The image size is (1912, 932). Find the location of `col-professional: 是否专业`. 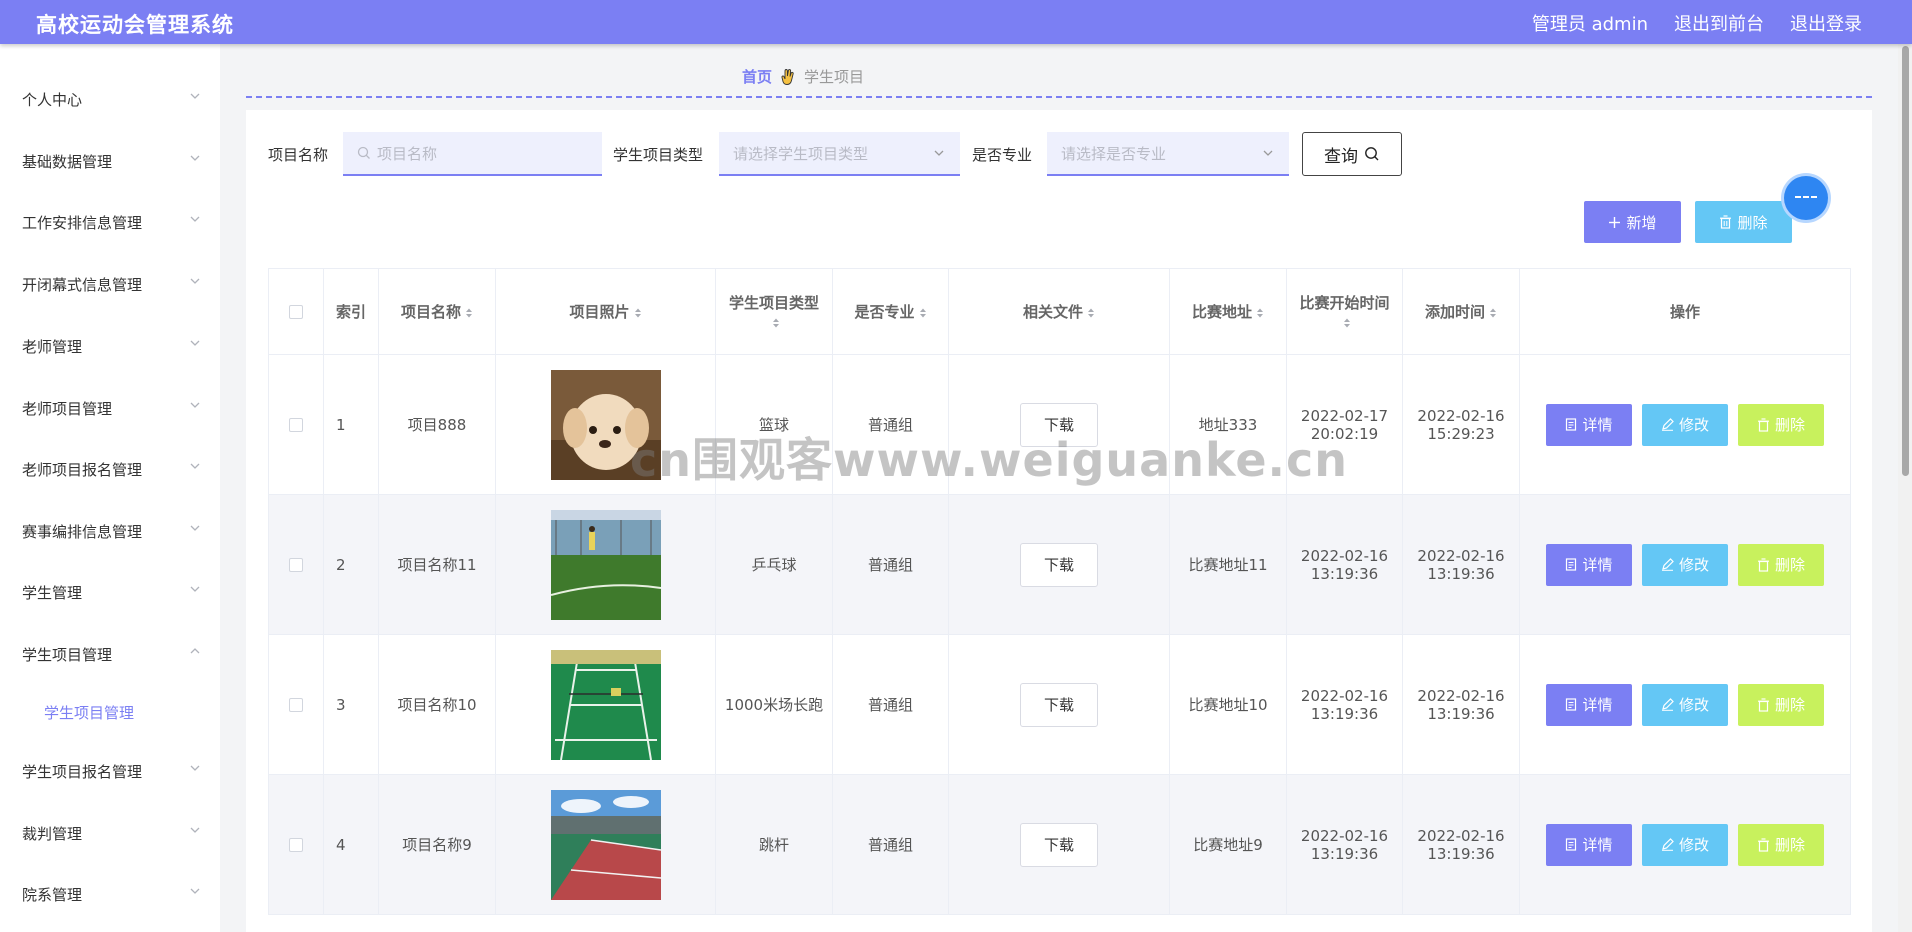

col-professional: 是否专业 is located at coordinates (890, 311).